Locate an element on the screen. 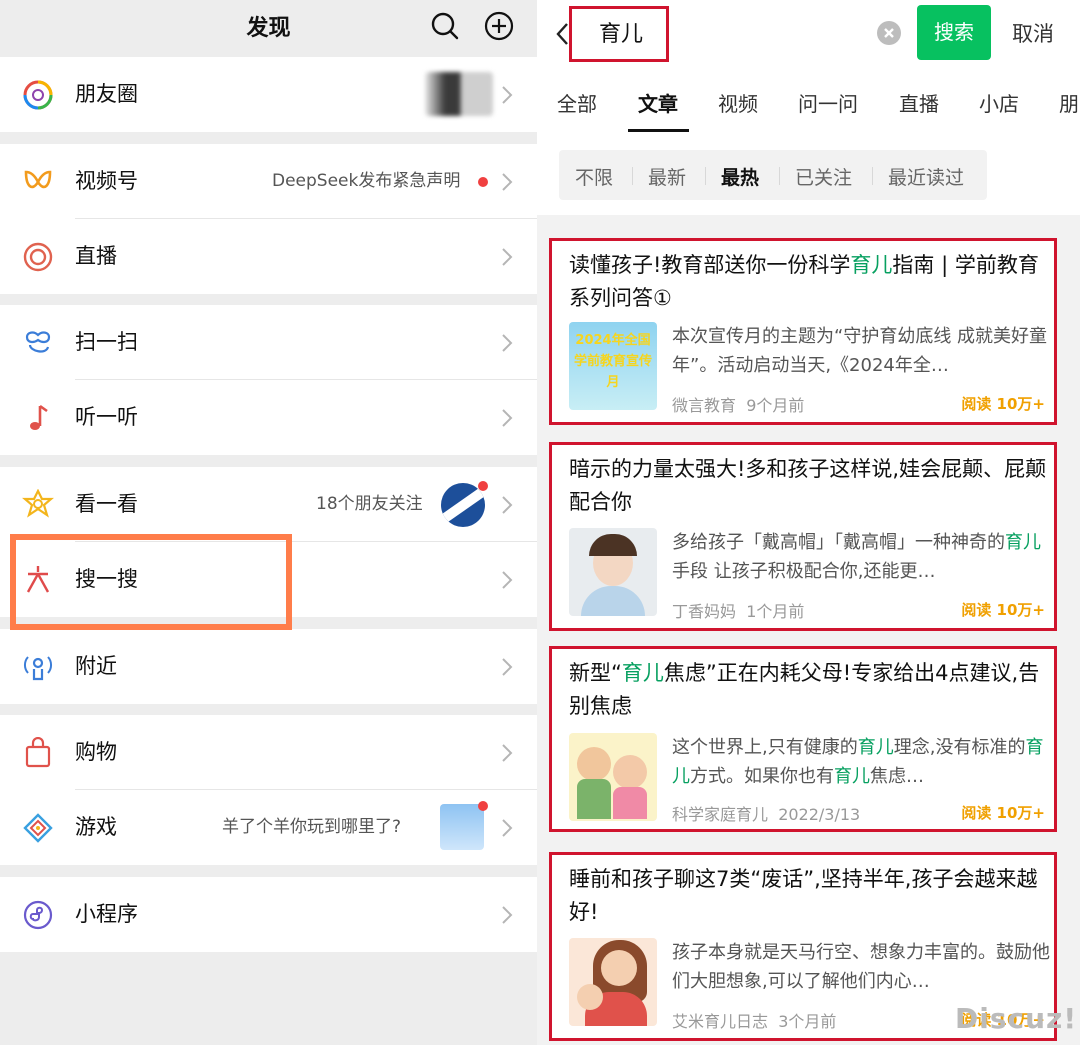 The width and height of the screenshot is (1080, 1045). shopping-bag-icon is located at coordinates (38, 752).